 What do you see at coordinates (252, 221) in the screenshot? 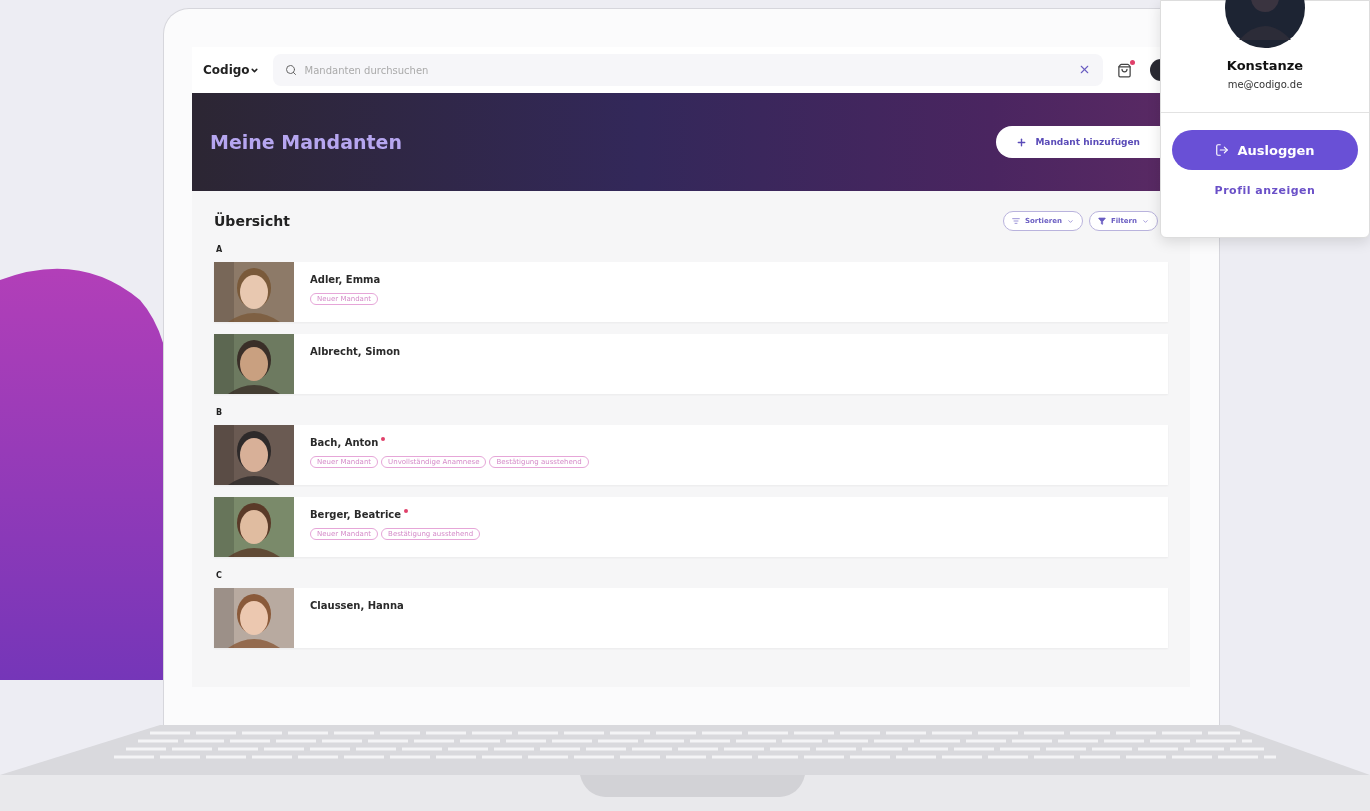
I see `section-title: Übersicht` at bounding box center [252, 221].